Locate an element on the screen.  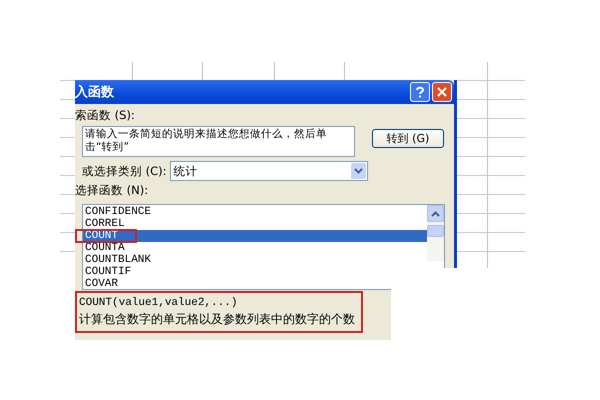
list-item: CORREL is located at coordinates (104, 224).